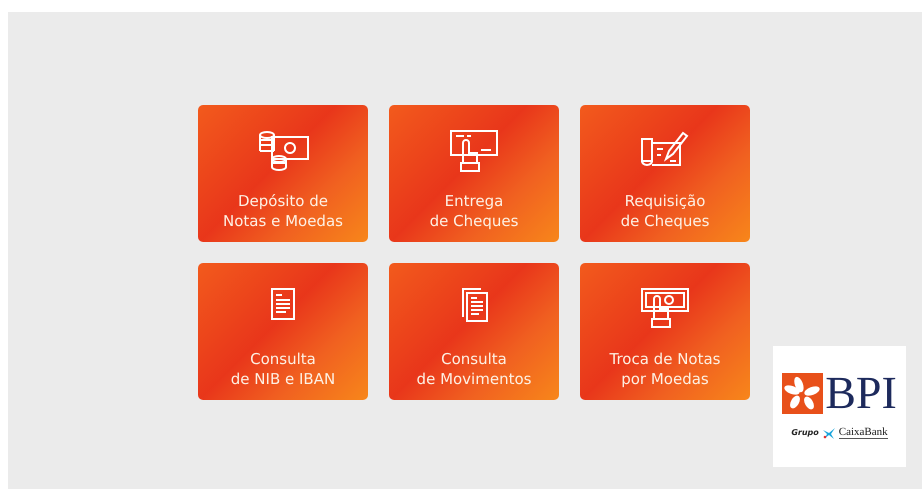 Image resolution: width=922 pixels, height=489 pixels. I want to click on partner-name: CaixaBank, so click(863, 432).